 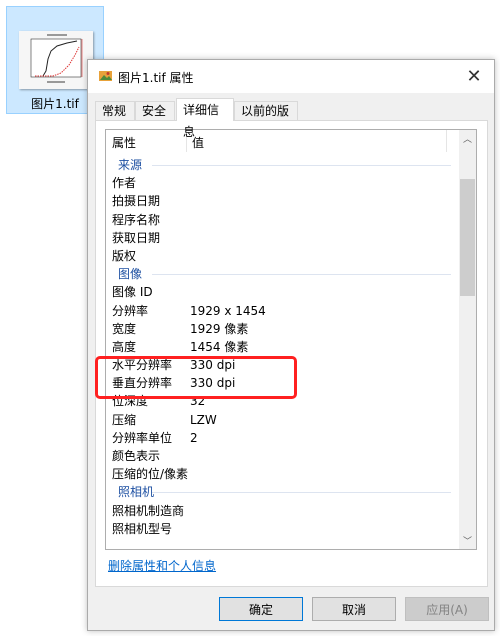 I want to click on property-row: 获取日期, so click(x=282, y=238).